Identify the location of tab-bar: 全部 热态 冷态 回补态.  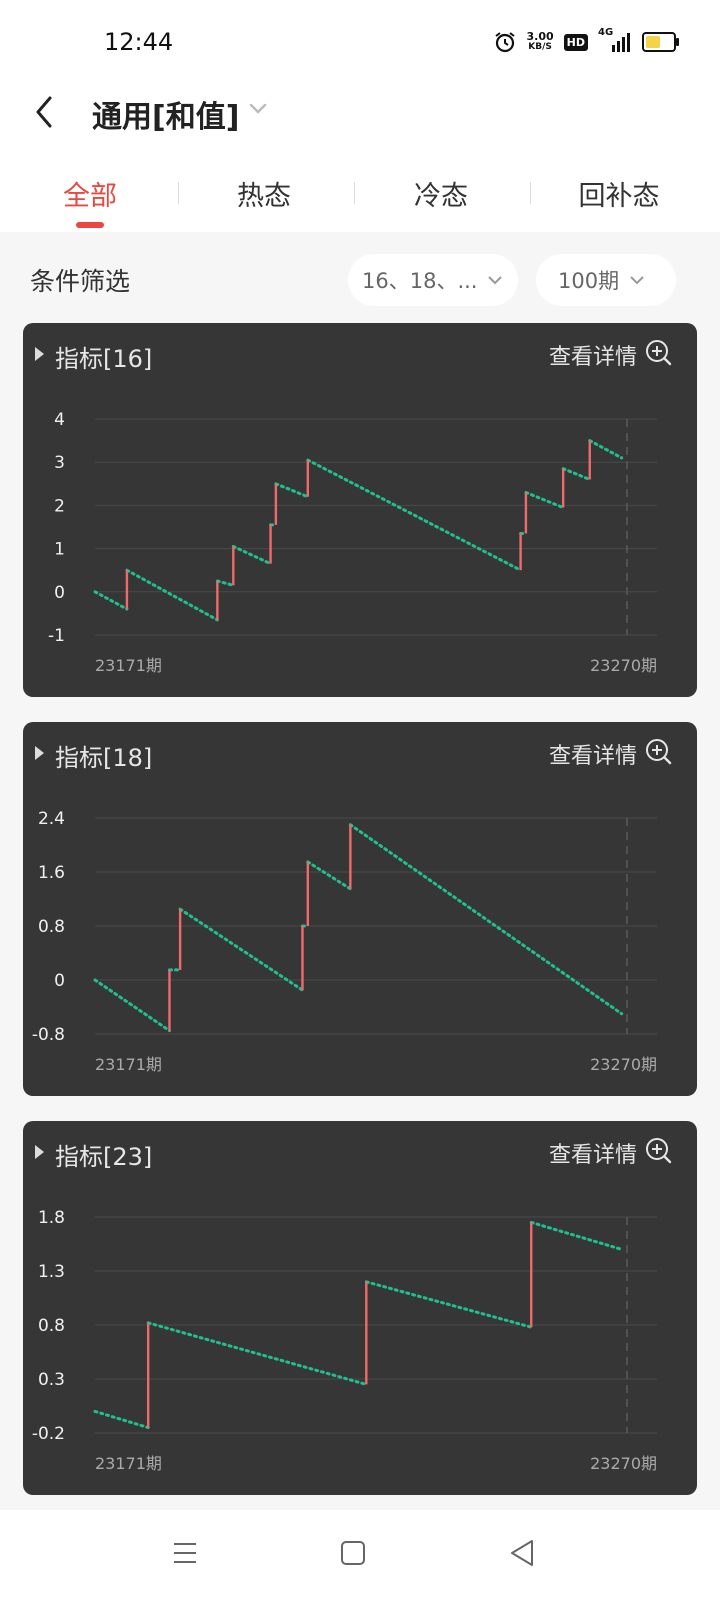
(360, 196).